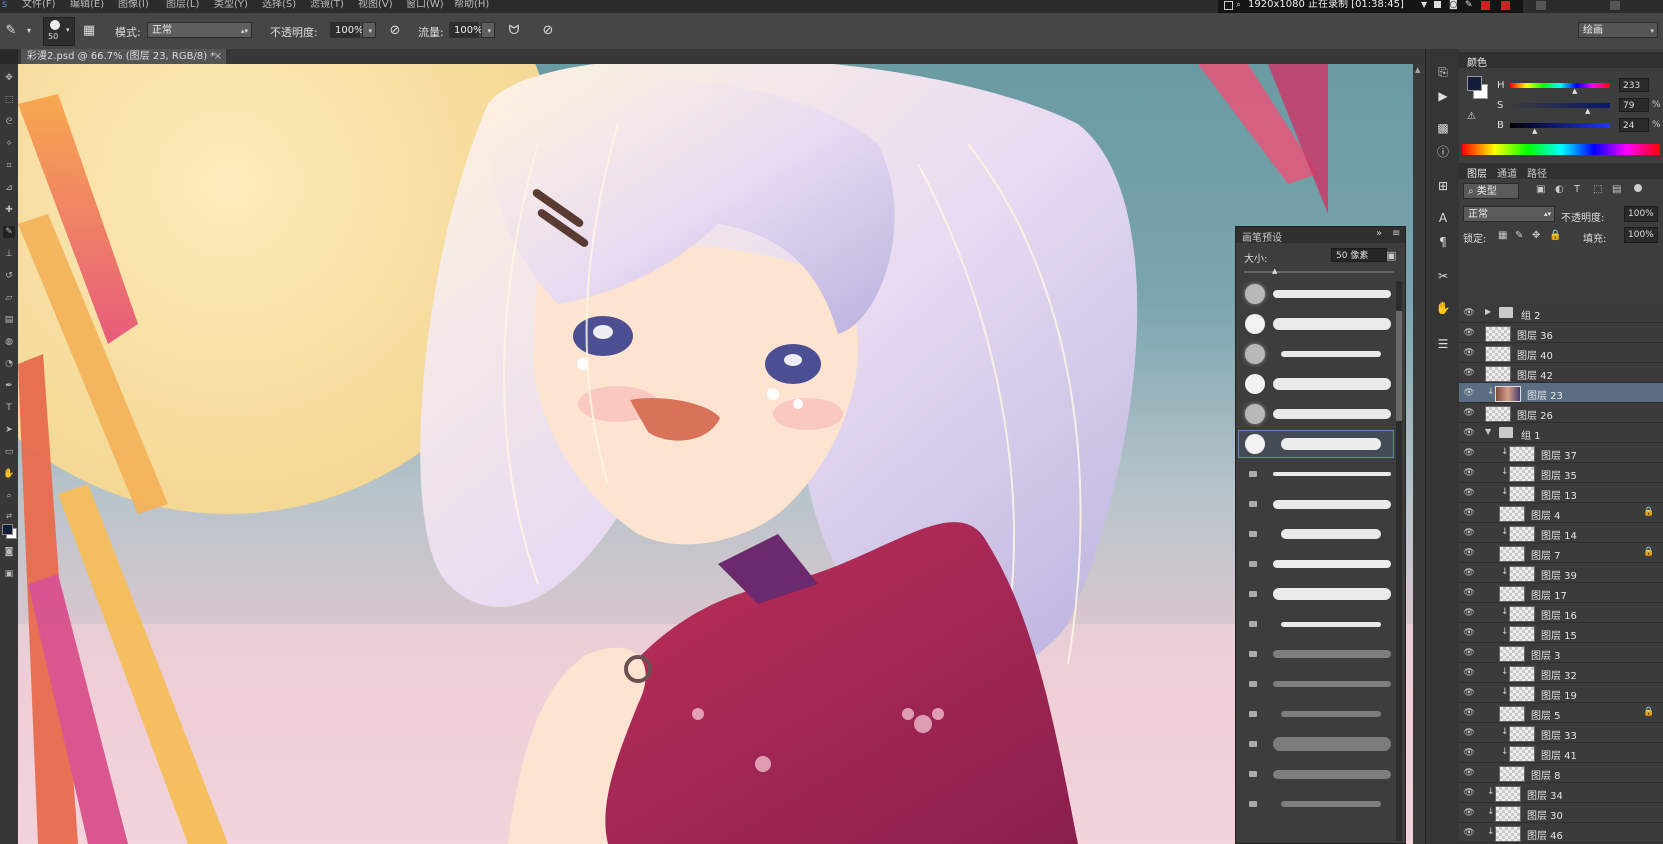 Image resolution: width=1663 pixels, height=844 pixels. What do you see at coordinates (1587, 111) in the screenshot?
I see `saturation-thumb-icon: ▲` at bounding box center [1587, 111].